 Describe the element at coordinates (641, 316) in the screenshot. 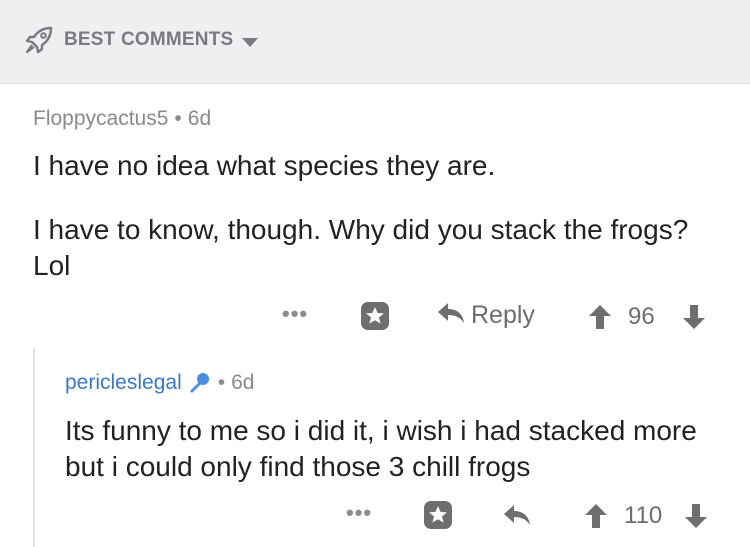

I see `comment-score: 96` at that location.